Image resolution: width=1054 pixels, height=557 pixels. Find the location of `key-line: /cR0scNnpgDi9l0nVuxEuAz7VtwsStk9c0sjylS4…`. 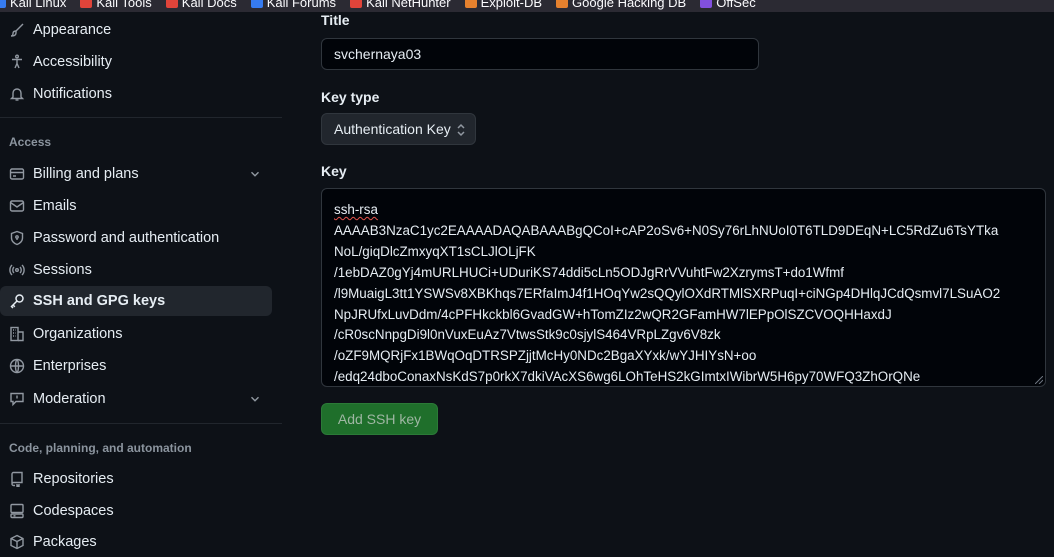

key-line: /cR0scNnpgDi9l0nVuxEuAz7VtwsStk9c0sjylS4… is located at coordinates (527, 335).